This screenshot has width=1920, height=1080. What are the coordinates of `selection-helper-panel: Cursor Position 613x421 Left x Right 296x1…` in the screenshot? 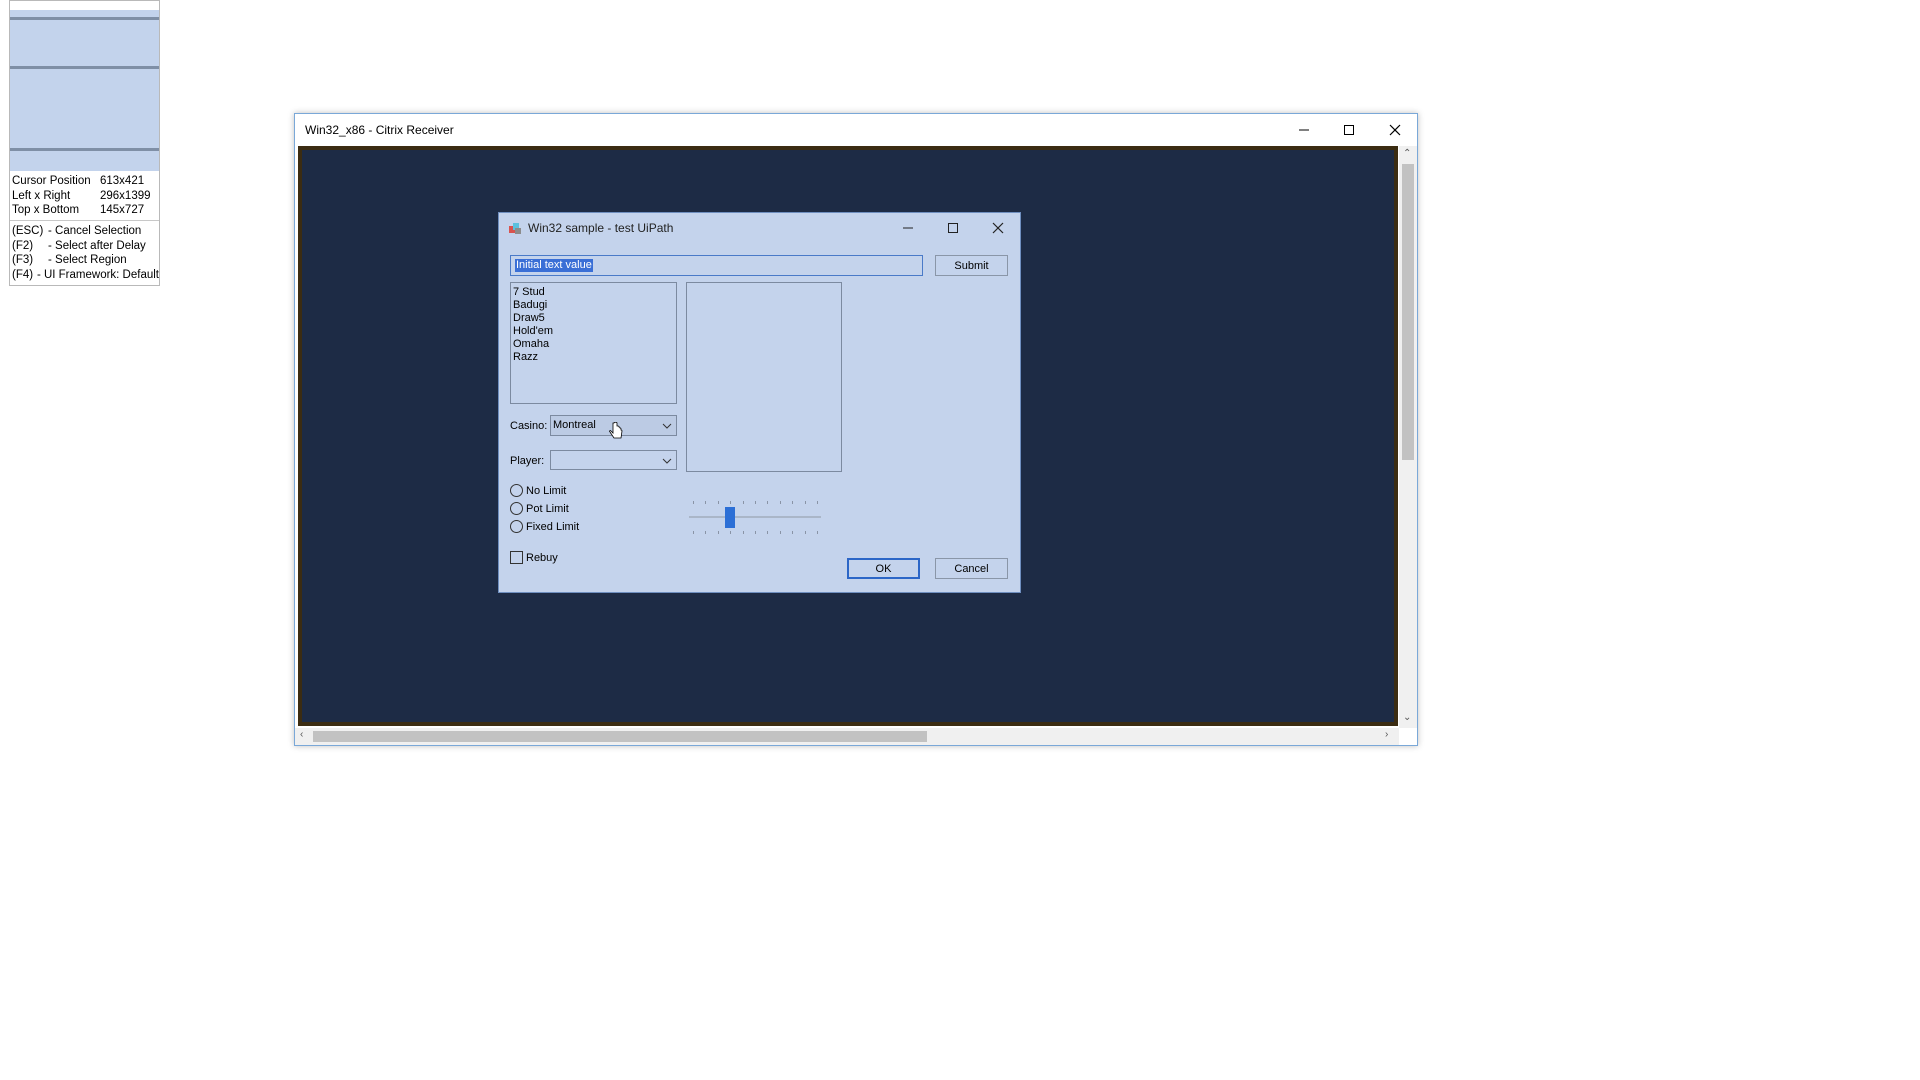 It's located at (84, 143).